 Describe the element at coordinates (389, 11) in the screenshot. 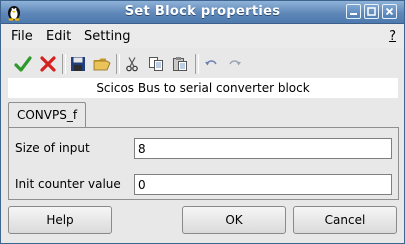

I see `close-icon` at that location.